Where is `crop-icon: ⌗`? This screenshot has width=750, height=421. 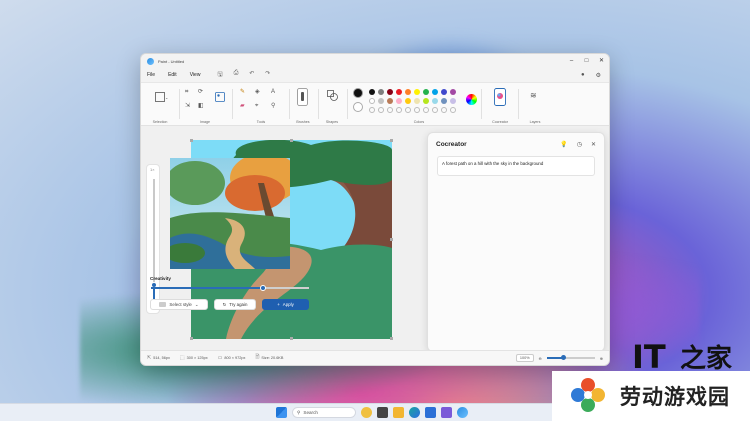
crop-icon: ⌗ is located at coordinates (186, 92).